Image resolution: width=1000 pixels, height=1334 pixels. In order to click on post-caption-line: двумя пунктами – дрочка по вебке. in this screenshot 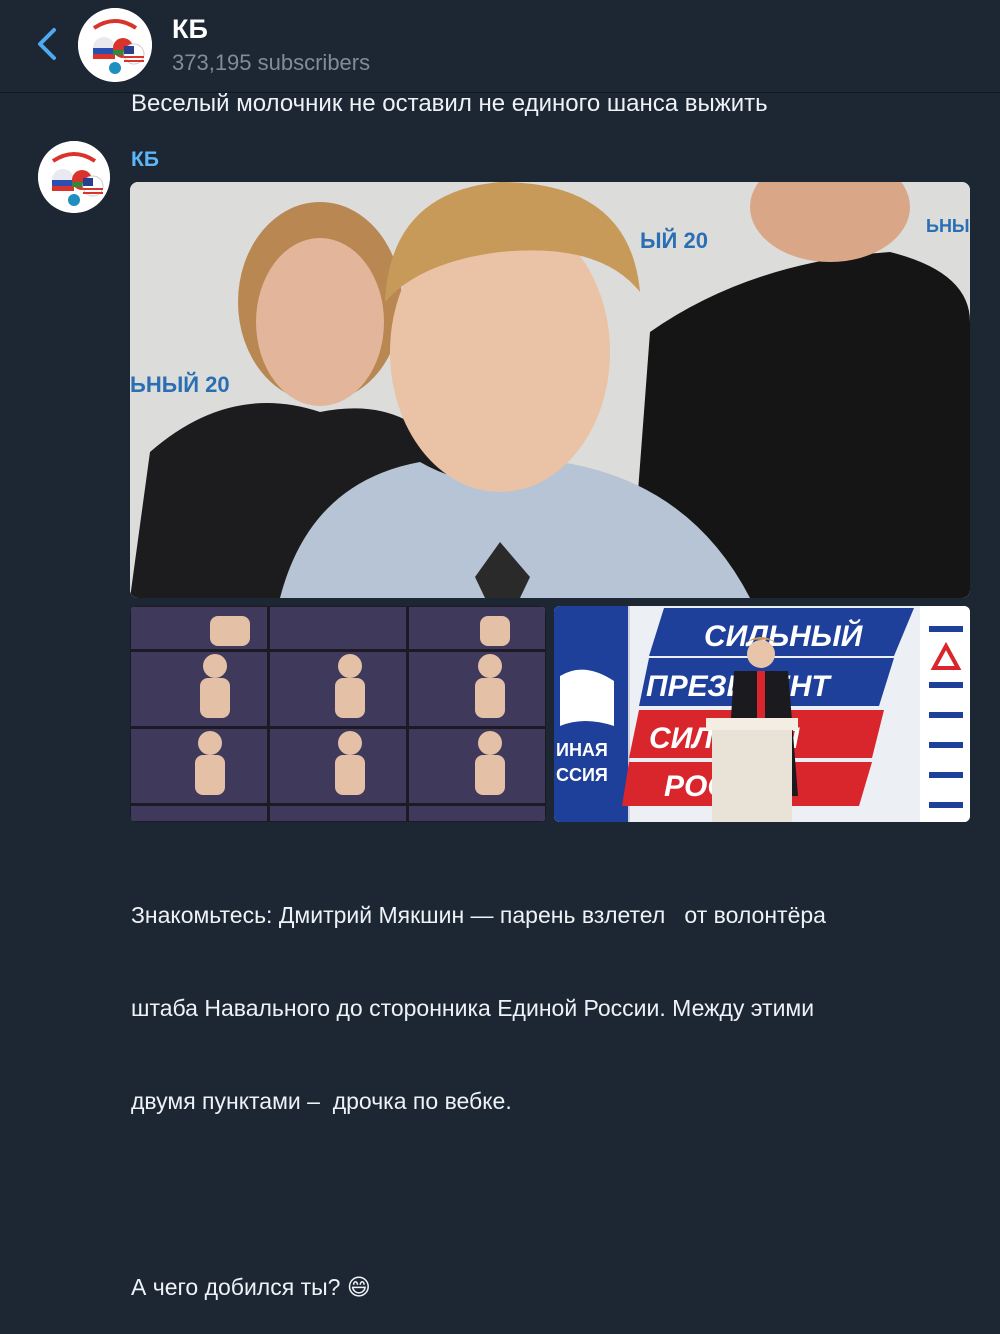, I will do `click(321, 1101)`.